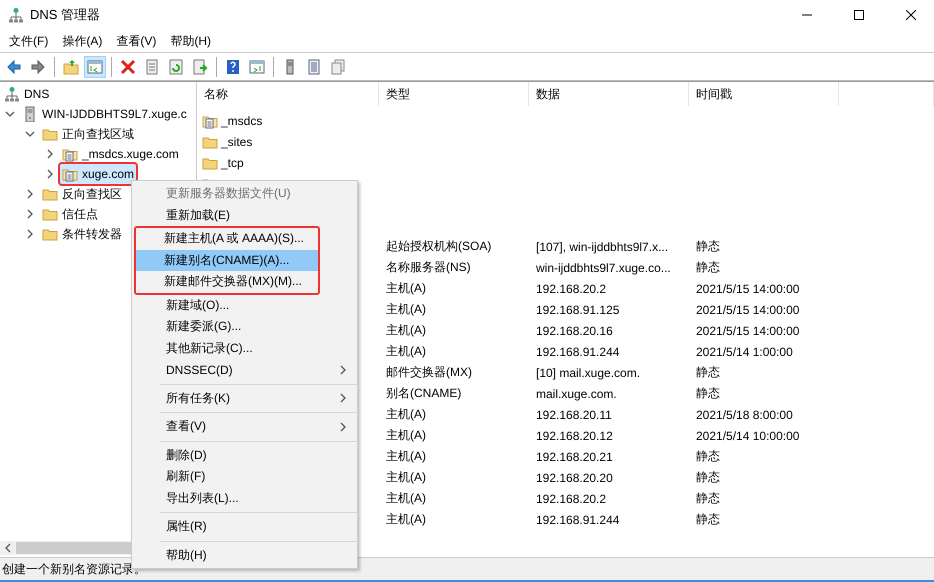 Image resolution: width=934 pixels, height=582 pixels. I want to click on context-menu-item: 重新加载(E), so click(244, 215).